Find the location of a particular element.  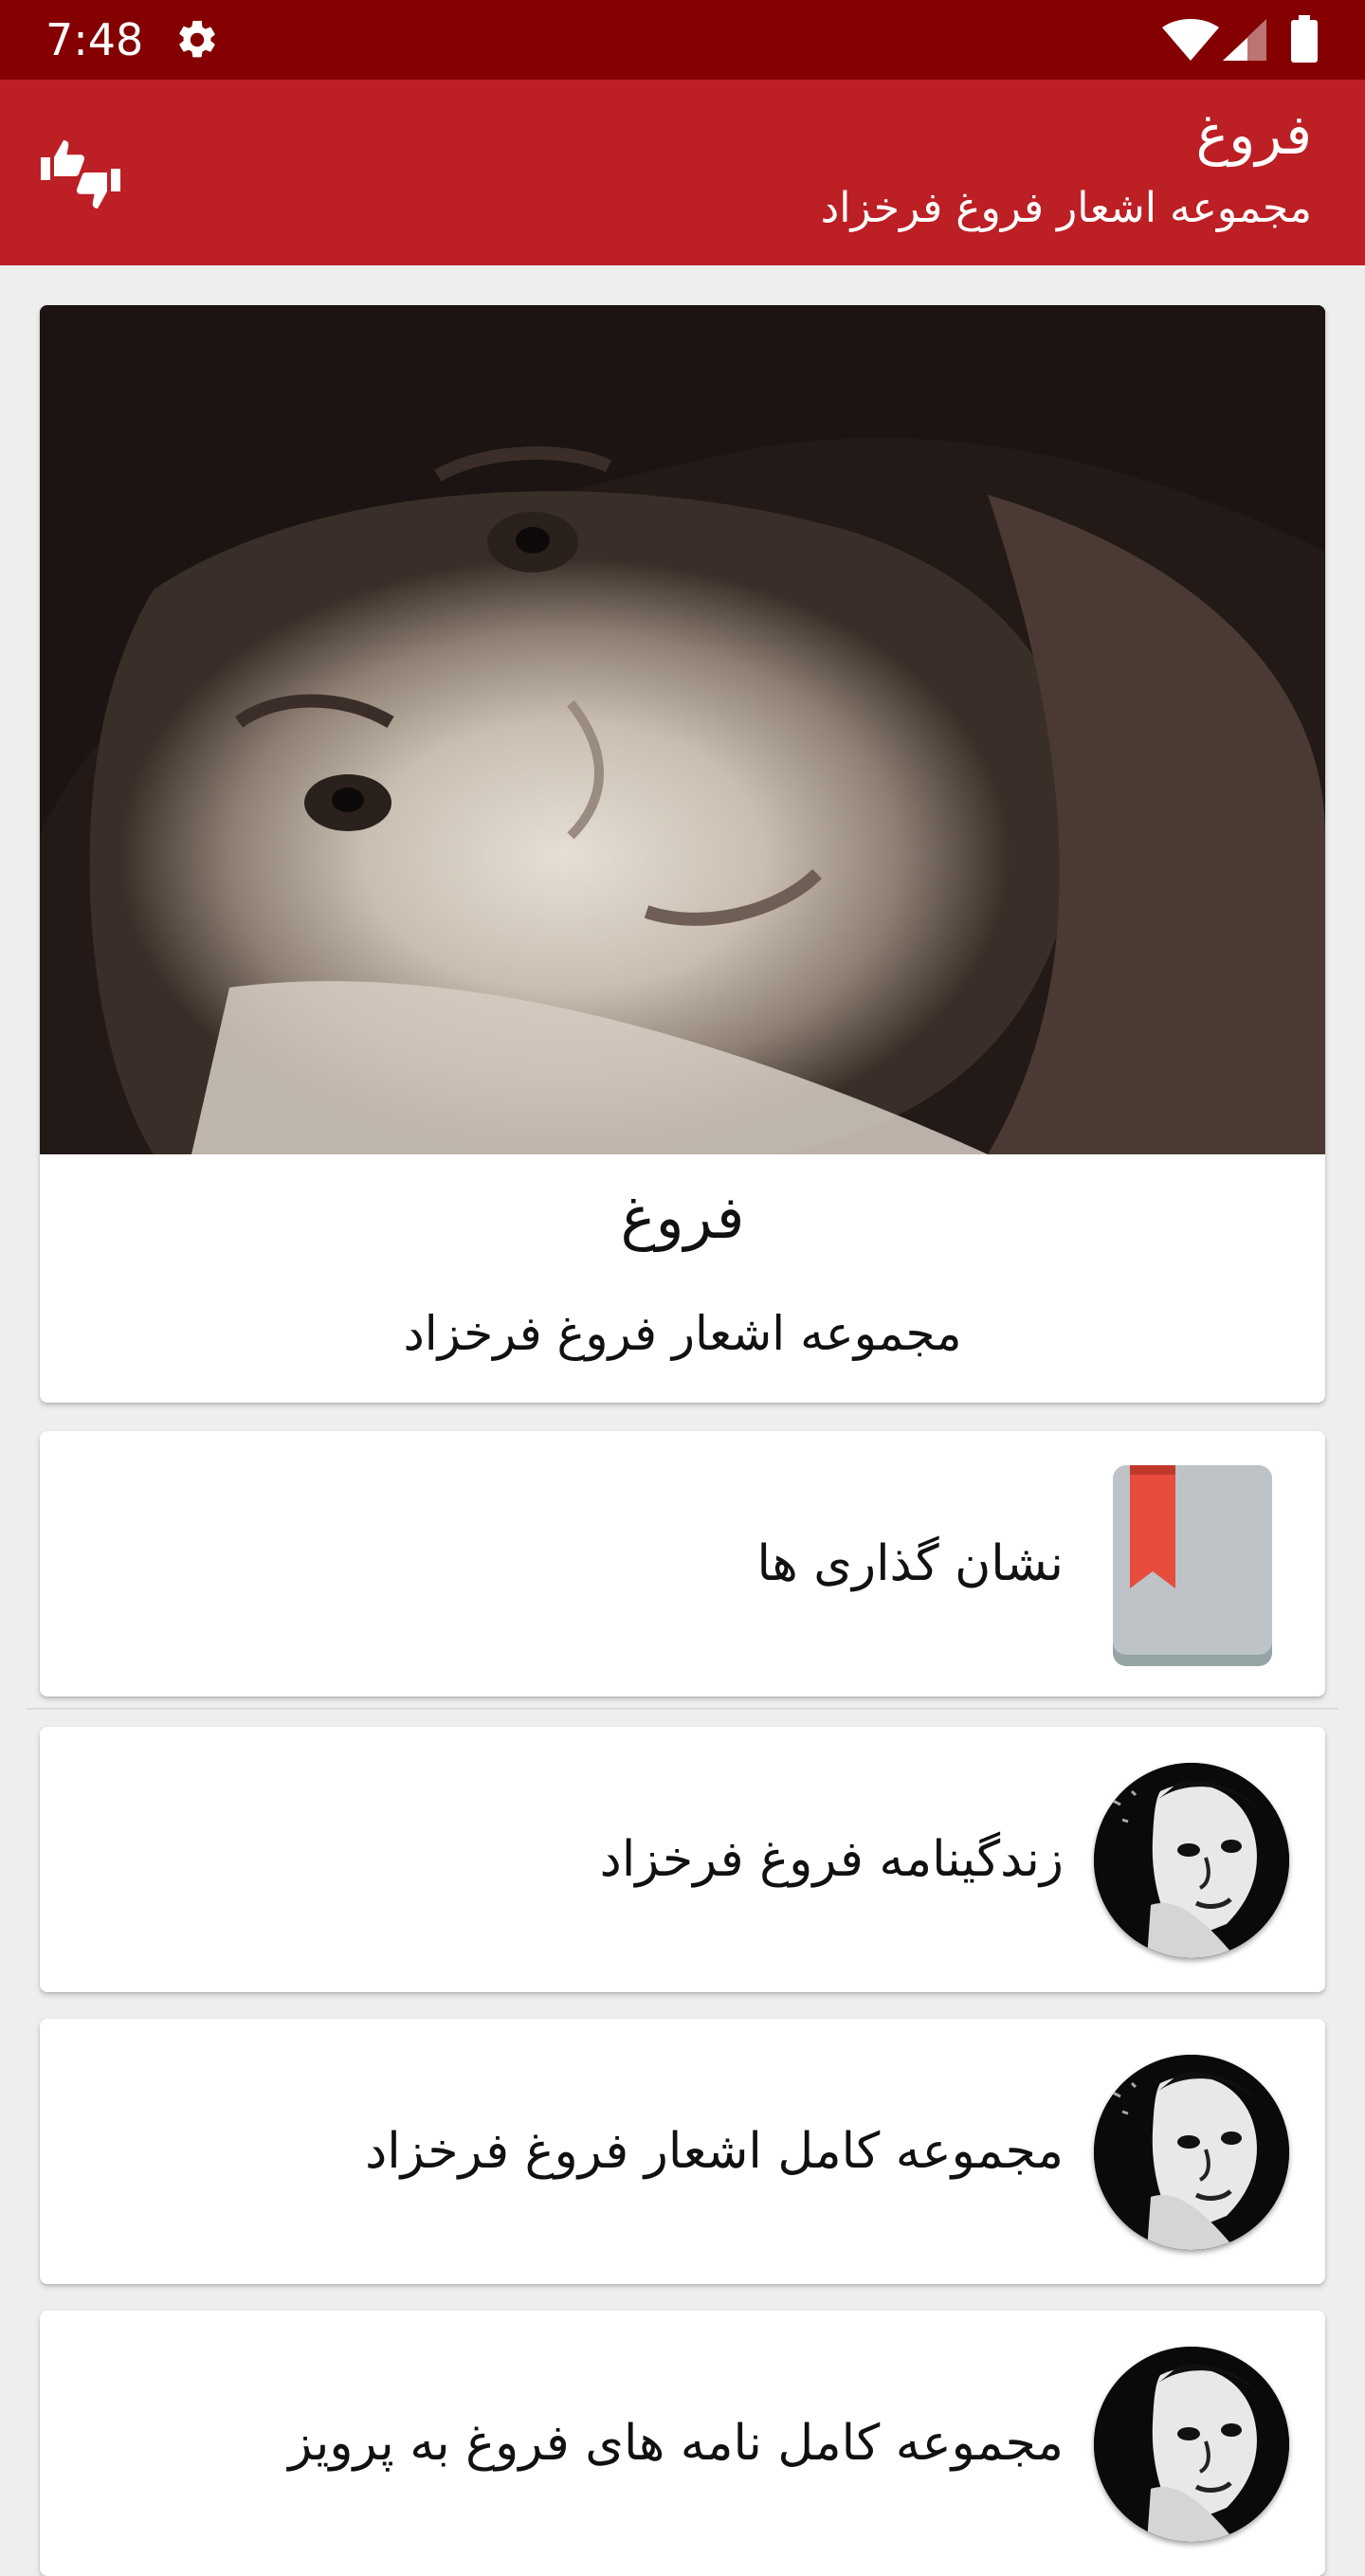

app-title: فروغ is located at coordinates (1253, 134).